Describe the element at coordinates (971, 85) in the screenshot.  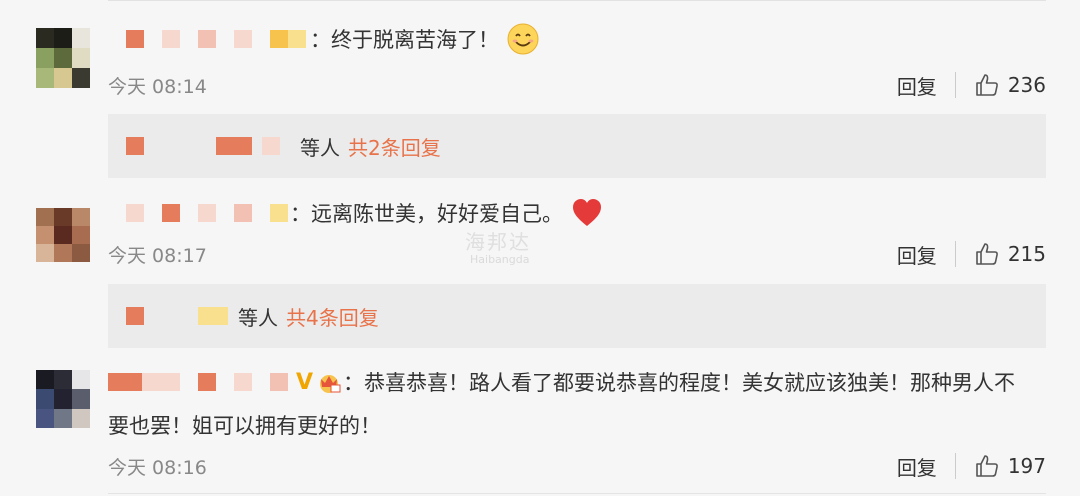
I see `comment-actions: 回复 236` at that location.